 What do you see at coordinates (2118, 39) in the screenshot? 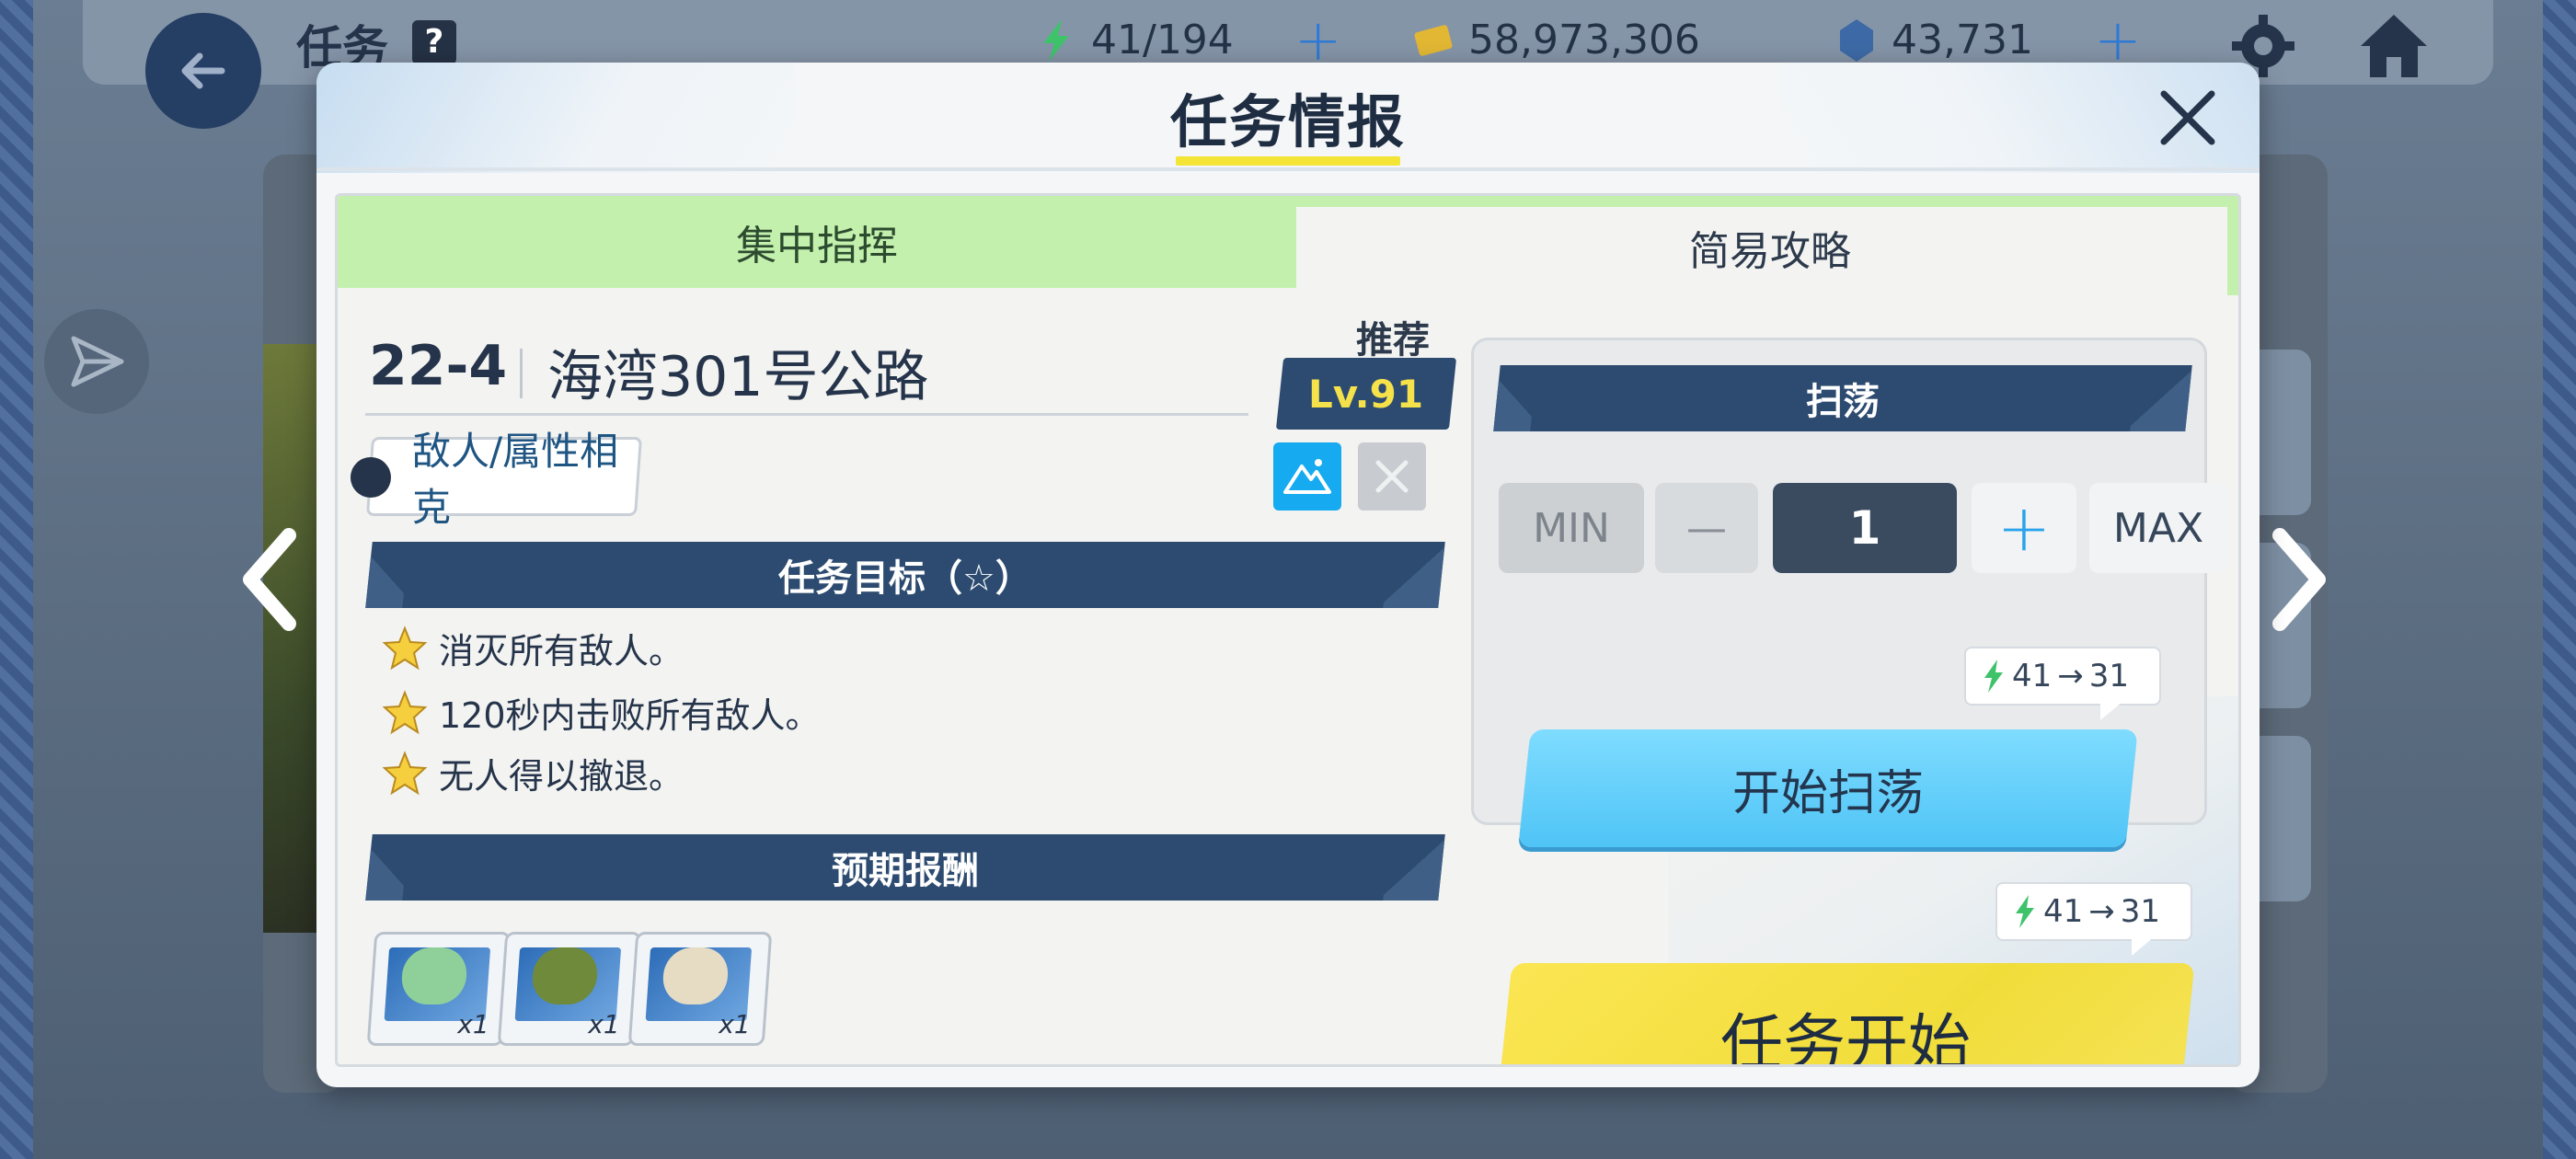
I see `gems-plus-button: +` at bounding box center [2118, 39].